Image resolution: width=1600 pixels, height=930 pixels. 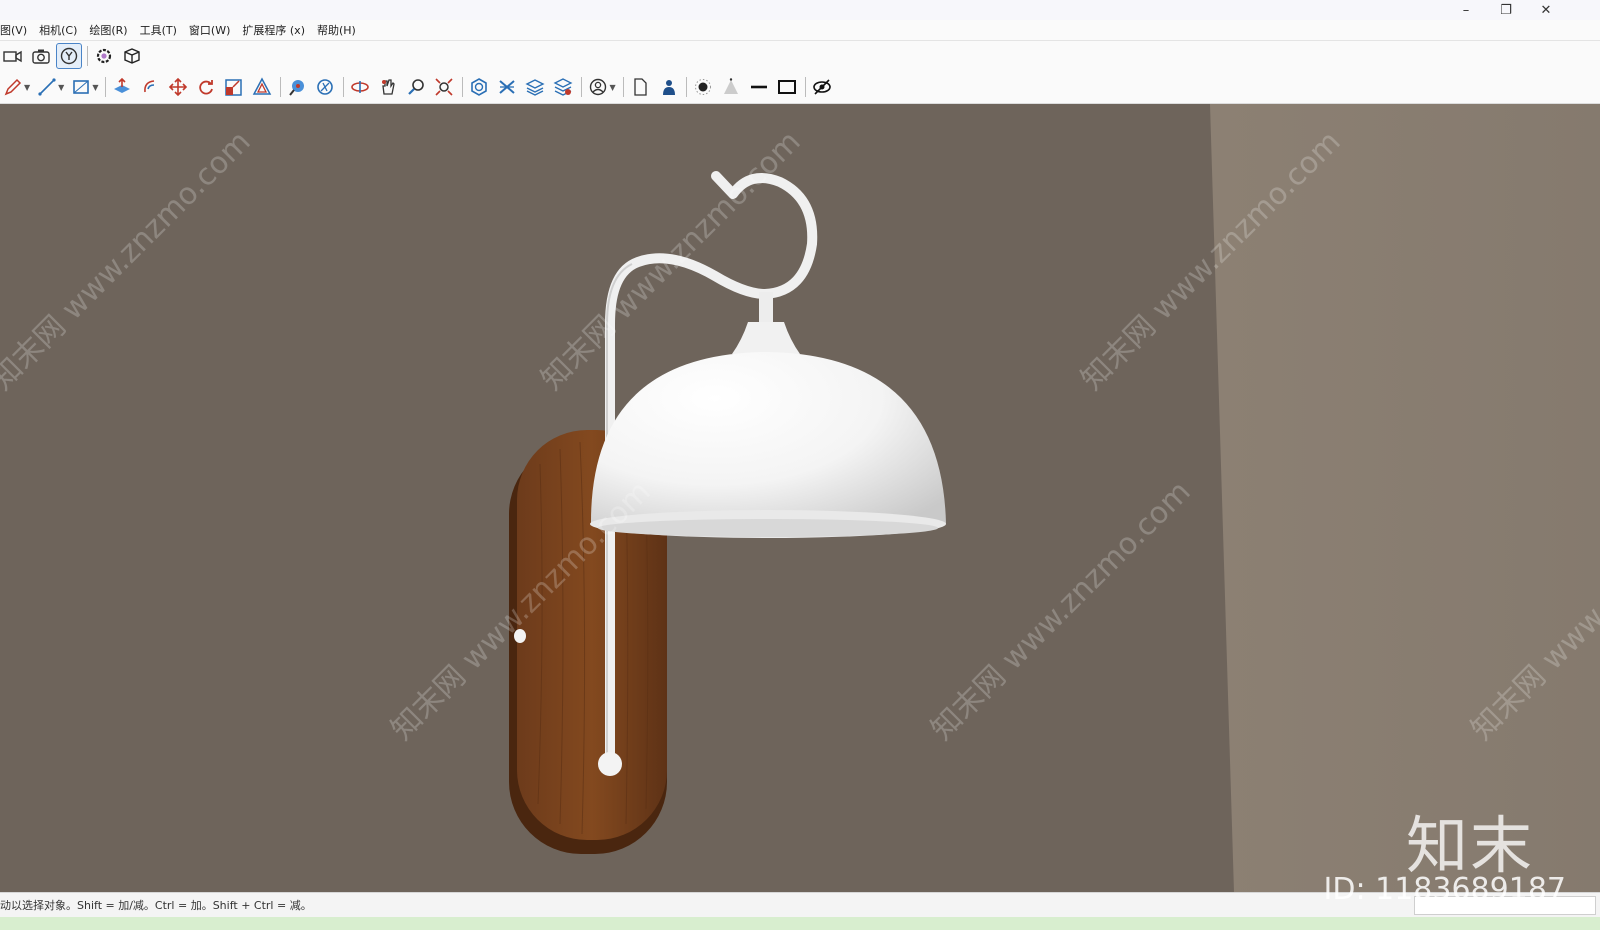 I want to click on taskbar-strip, so click(x=800, y=923).